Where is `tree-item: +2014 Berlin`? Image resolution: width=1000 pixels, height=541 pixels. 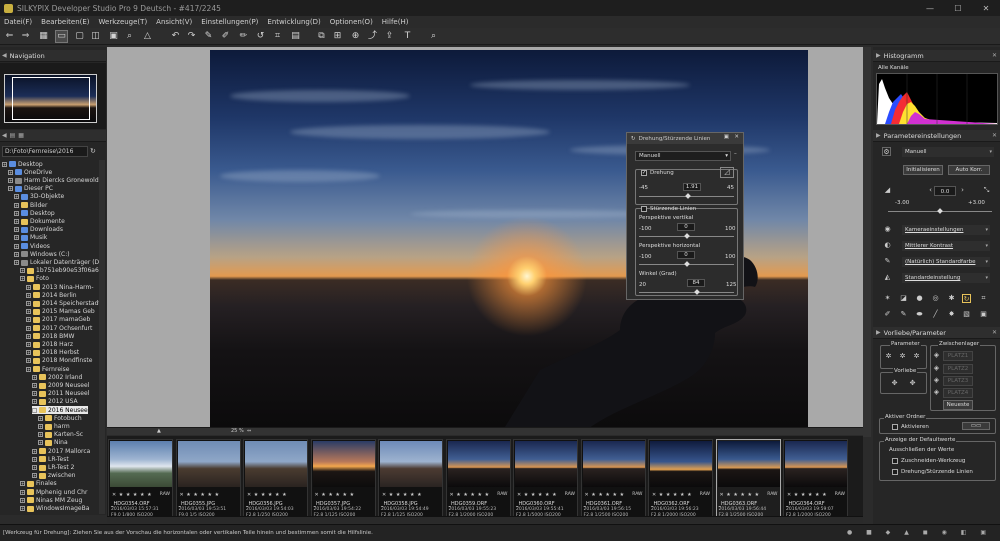
tree-item: +2014 Berlin is located at coordinates (51, 295).